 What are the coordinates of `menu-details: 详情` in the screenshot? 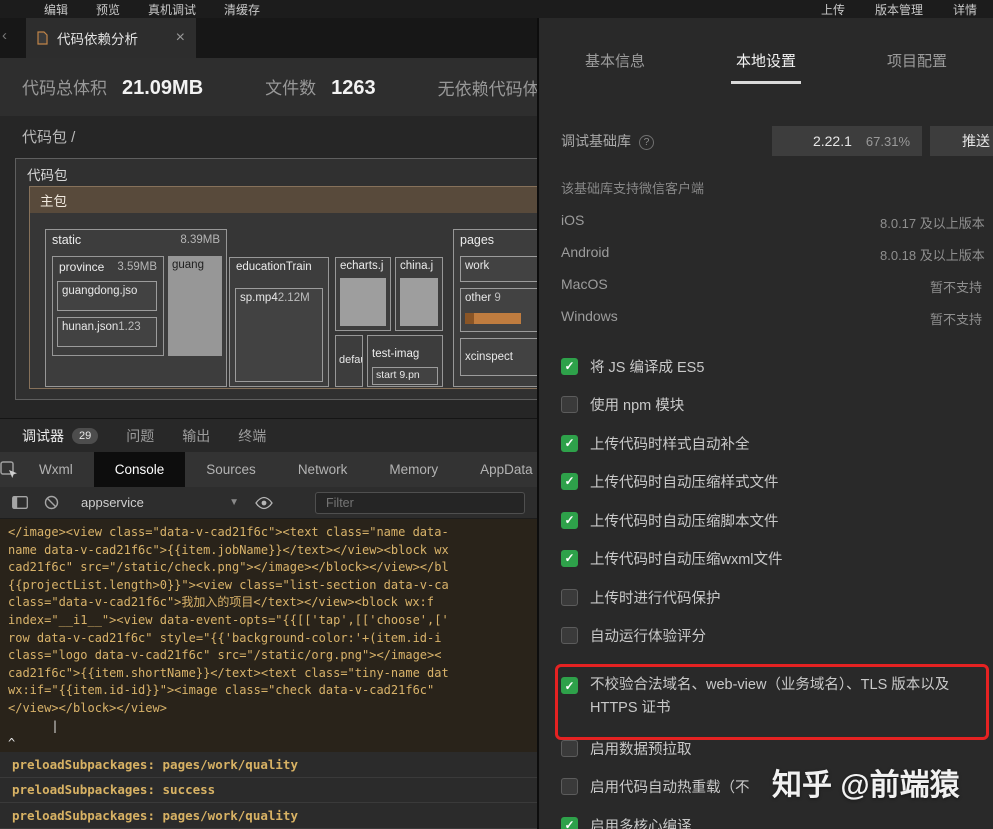 It's located at (965, 9).